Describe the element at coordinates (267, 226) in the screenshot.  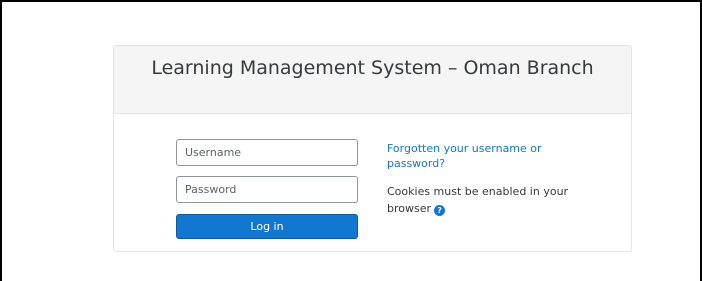
I see `login-button: Log in` at that location.